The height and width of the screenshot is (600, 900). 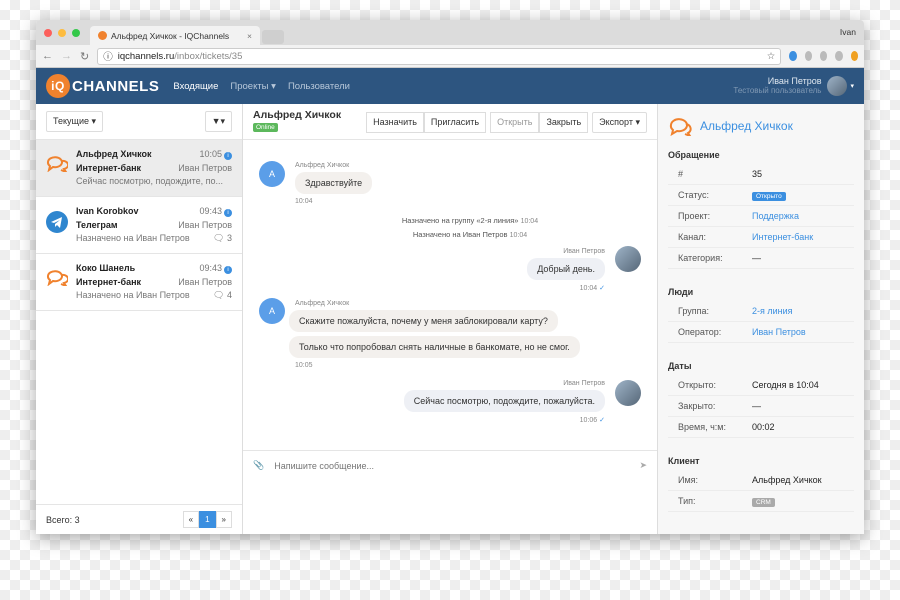 What do you see at coordinates (772, 311) in the screenshot?
I see `group-link: 2-я линия` at bounding box center [772, 311].